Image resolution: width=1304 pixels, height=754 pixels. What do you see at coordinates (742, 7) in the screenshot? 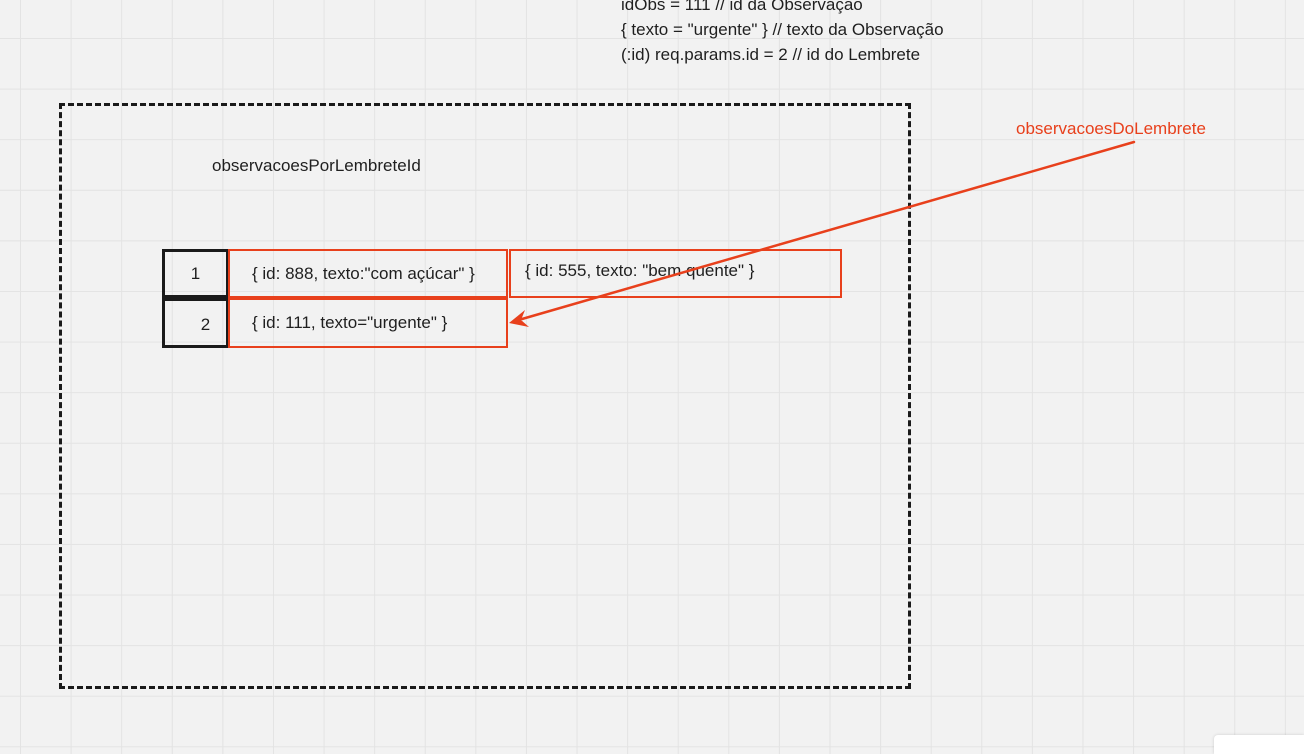
I see `note-line-idobs: idObs = 111 // id da Observação` at bounding box center [742, 7].